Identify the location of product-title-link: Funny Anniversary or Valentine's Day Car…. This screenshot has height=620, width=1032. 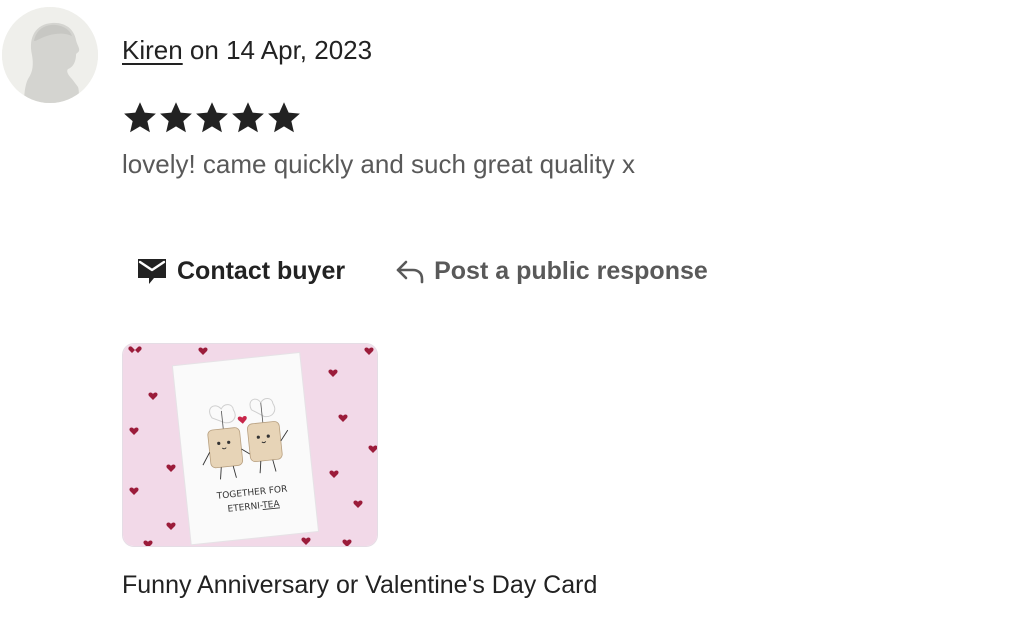
(359, 585).